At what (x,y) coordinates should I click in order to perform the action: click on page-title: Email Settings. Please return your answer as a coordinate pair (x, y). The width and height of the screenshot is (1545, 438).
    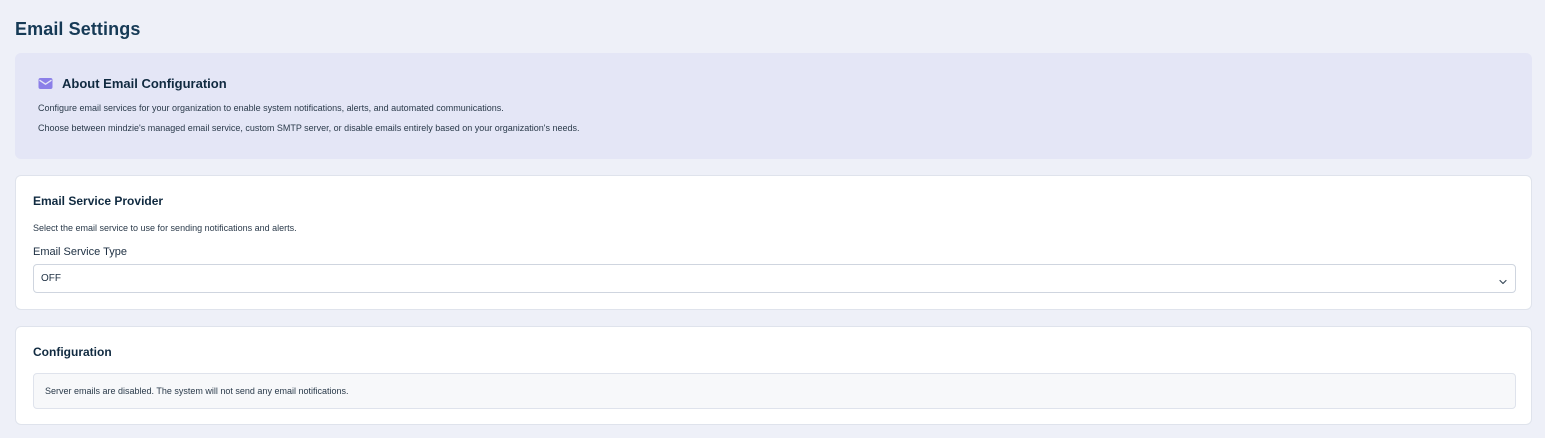
    Looking at the image, I should click on (78, 29).